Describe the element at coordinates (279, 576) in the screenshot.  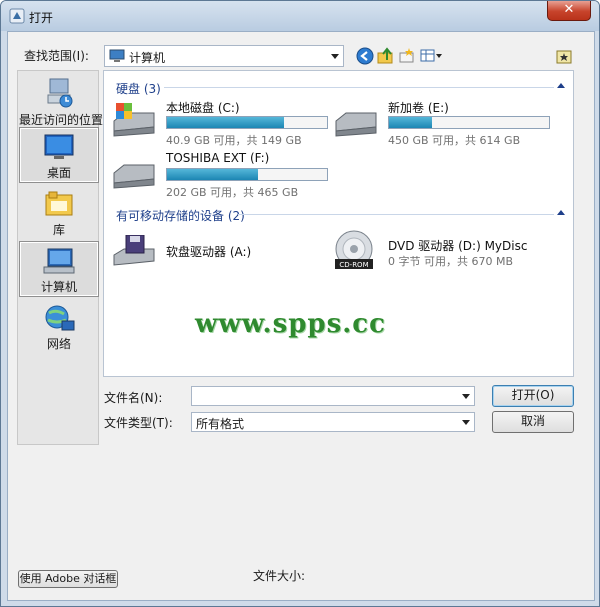
I see `file-size-label: 文件大小:` at that location.